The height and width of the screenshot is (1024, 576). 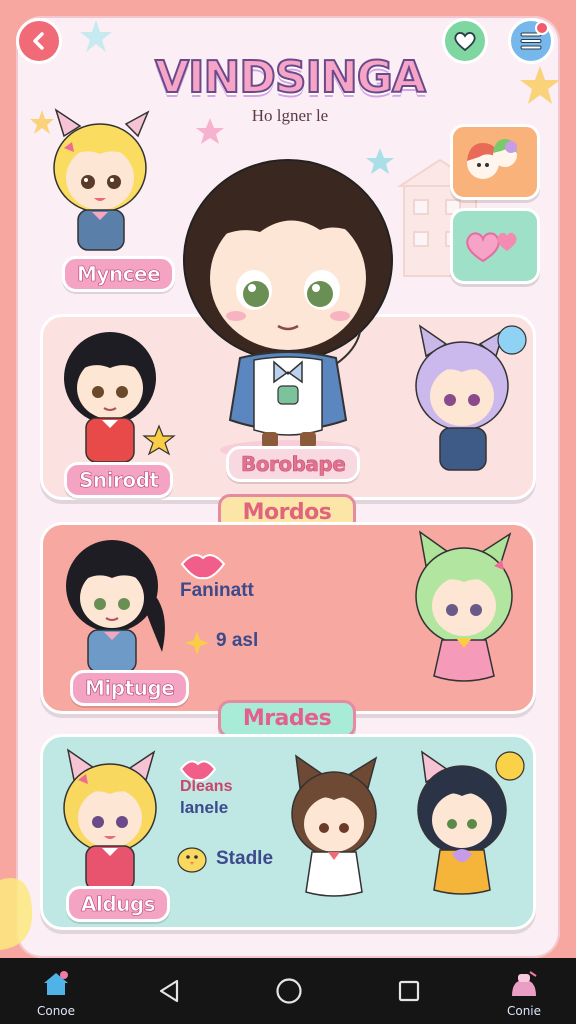 I want to click on back-button, so click(x=39, y=41).